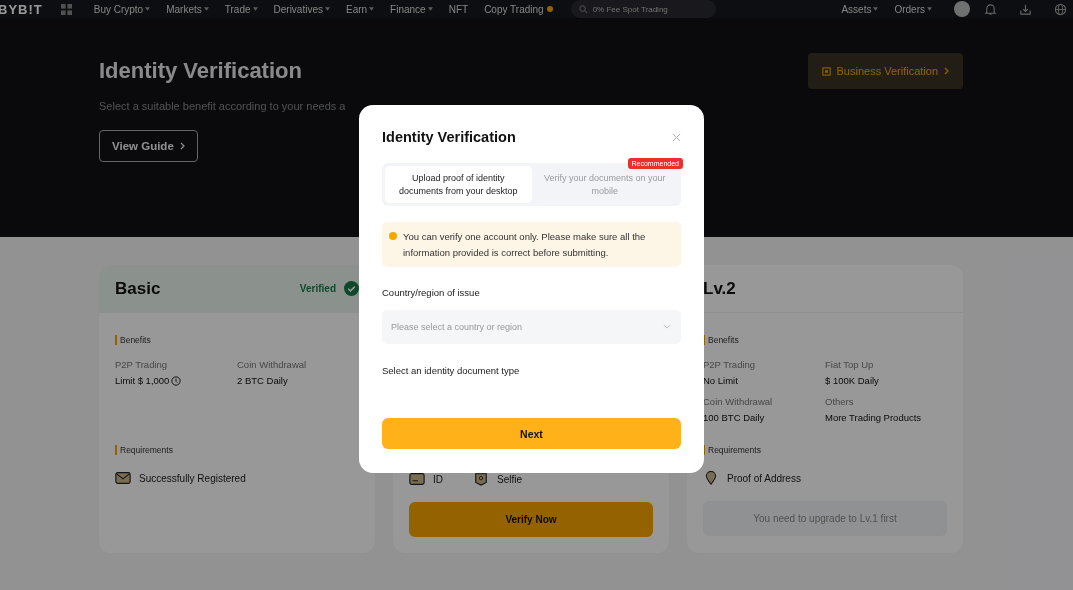 The width and height of the screenshot is (1073, 590). Describe the element at coordinates (719, 288) in the screenshot. I see `level-title: Lv.2` at that location.